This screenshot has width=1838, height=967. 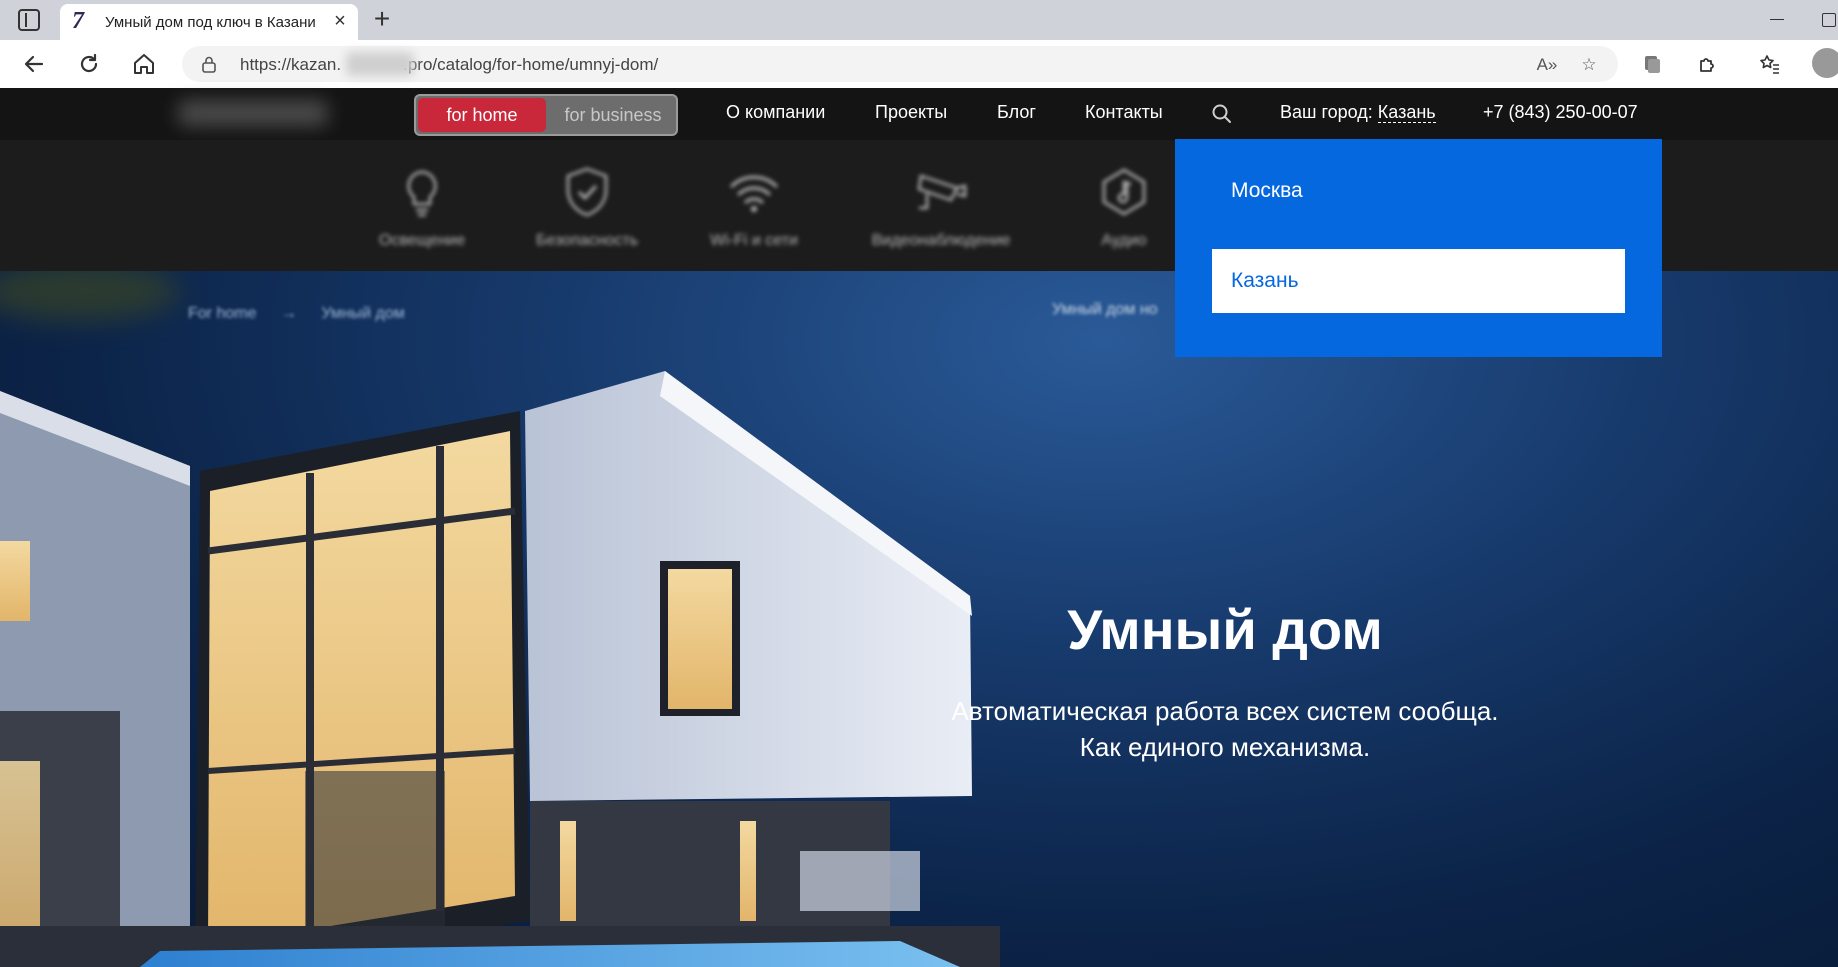 I want to click on collections-icon, so click(x=1652, y=64).